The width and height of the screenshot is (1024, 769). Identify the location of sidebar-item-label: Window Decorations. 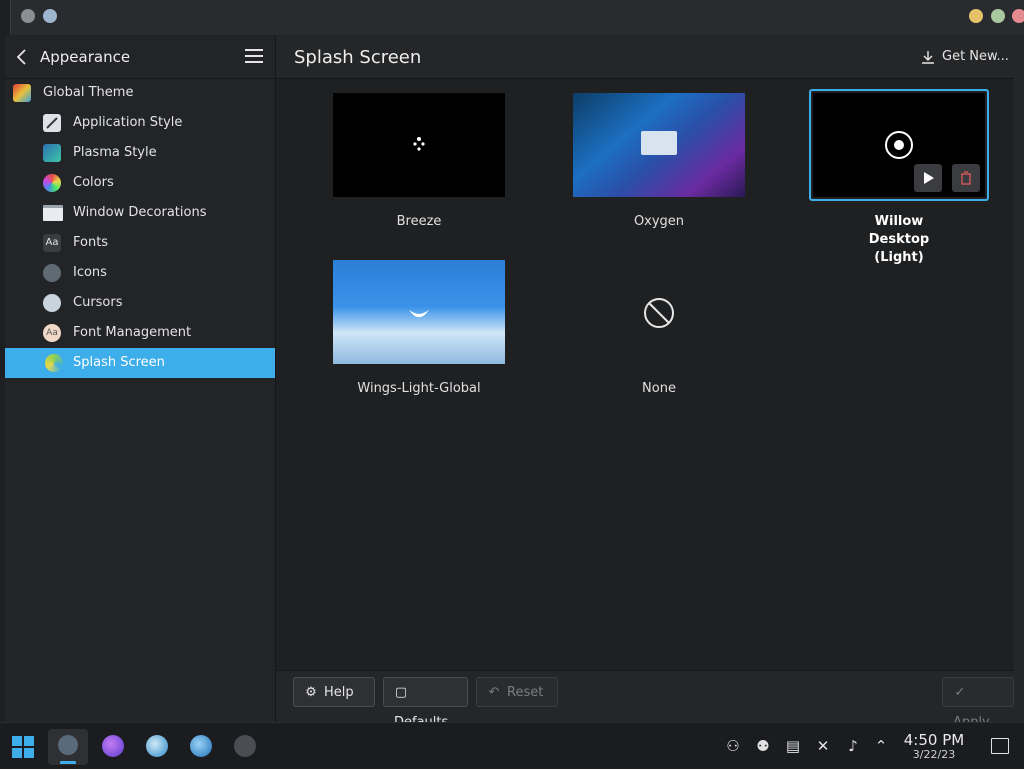
(140, 212).